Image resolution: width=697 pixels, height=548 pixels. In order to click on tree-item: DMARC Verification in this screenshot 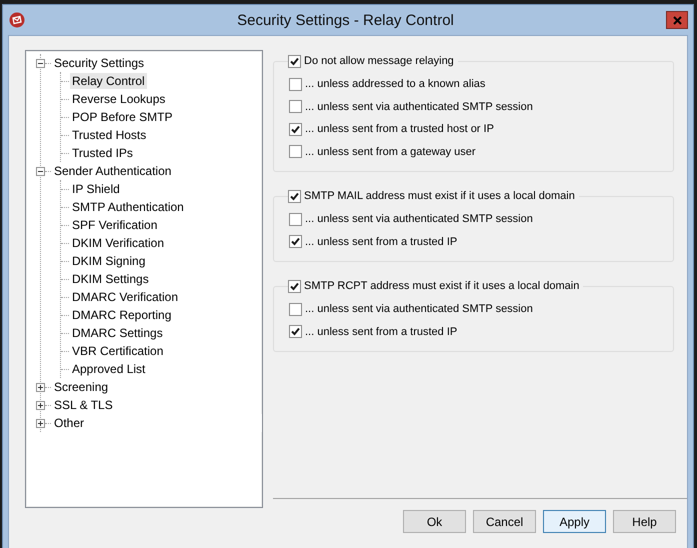, I will do `click(125, 297)`.